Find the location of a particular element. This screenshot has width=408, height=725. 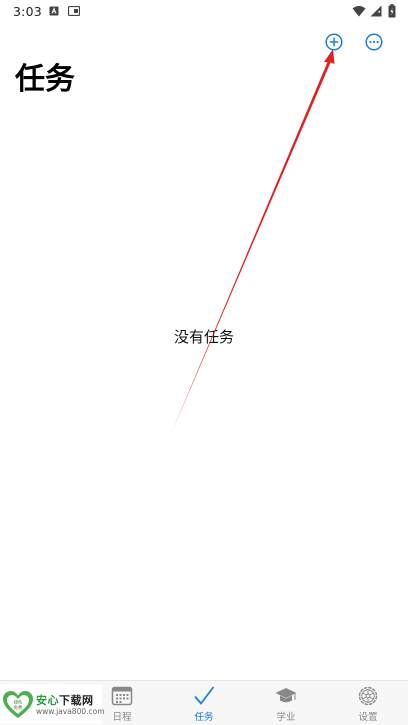

add-task-button is located at coordinates (334, 42).